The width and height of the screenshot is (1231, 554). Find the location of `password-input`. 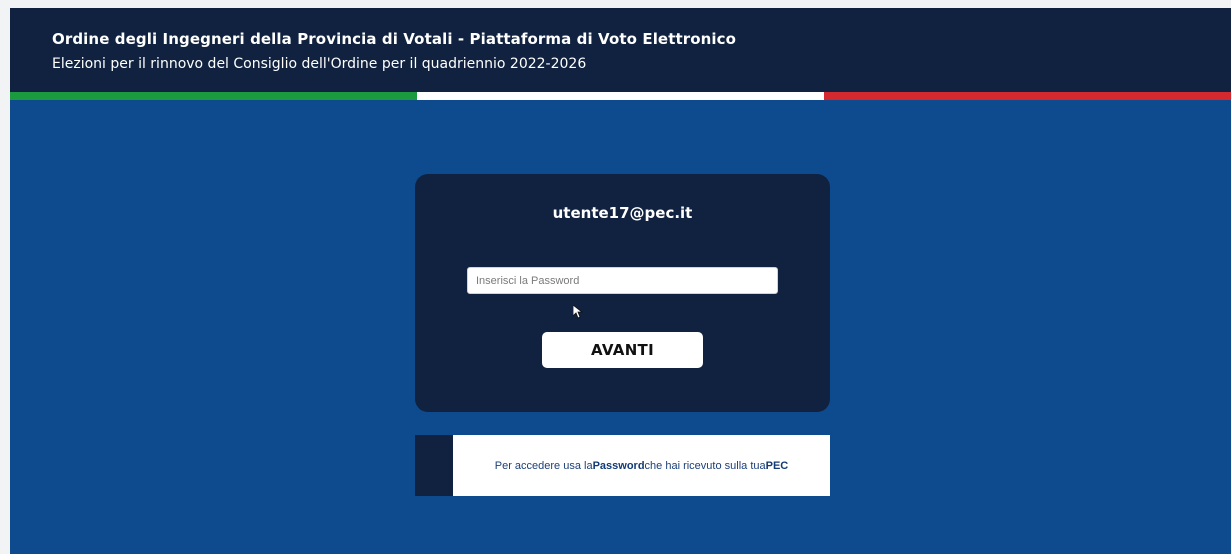

password-input is located at coordinates (622, 280).